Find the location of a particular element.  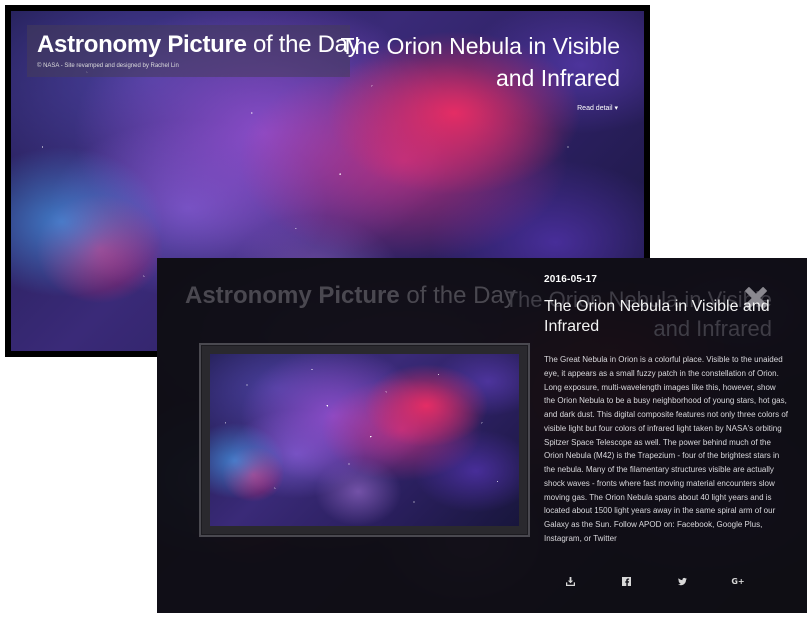

site-title-bold: Astronomy Picture is located at coordinates (142, 44).